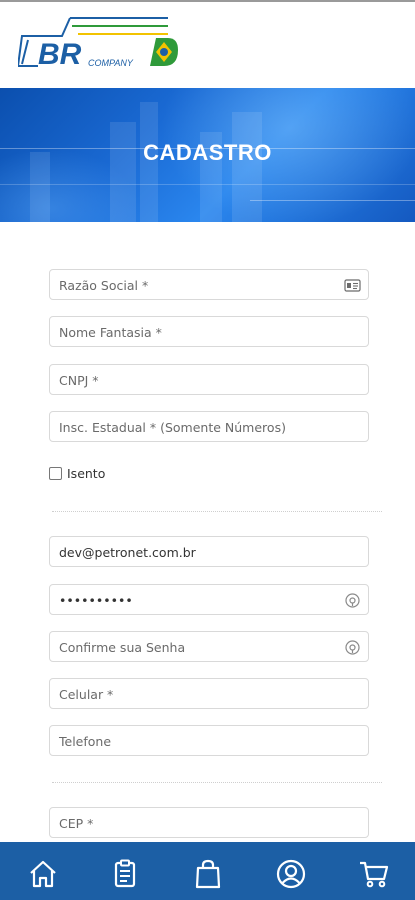 The width and height of the screenshot is (415, 900). I want to click on user-icon, so click(291, 874).